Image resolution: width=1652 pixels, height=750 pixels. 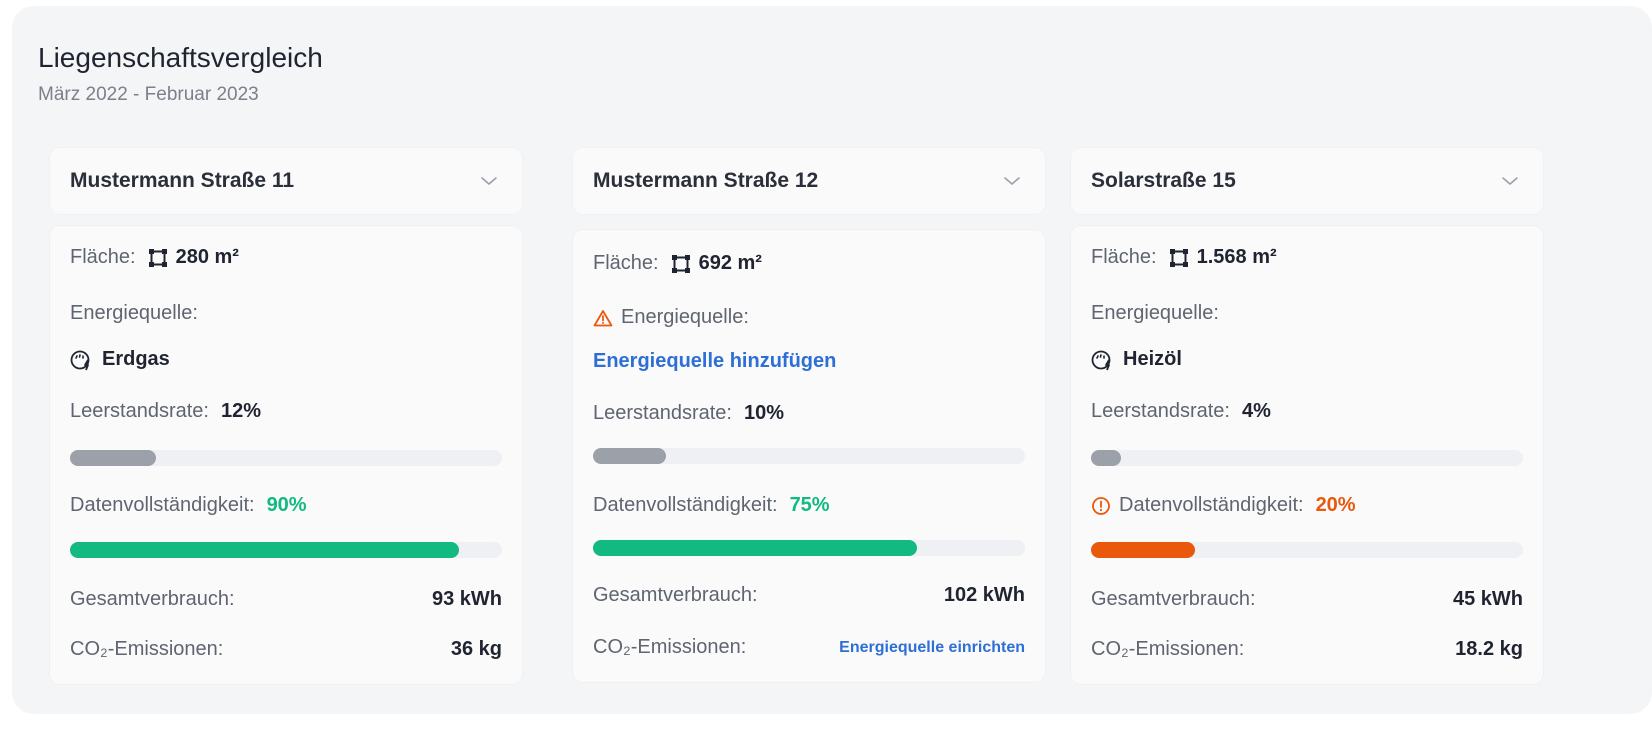 What do you see at coordinates (932, 648) in the screenshot?
I see `setup-energy-source-link: Energiequelle einrichten` at bounding box center [932, 648].